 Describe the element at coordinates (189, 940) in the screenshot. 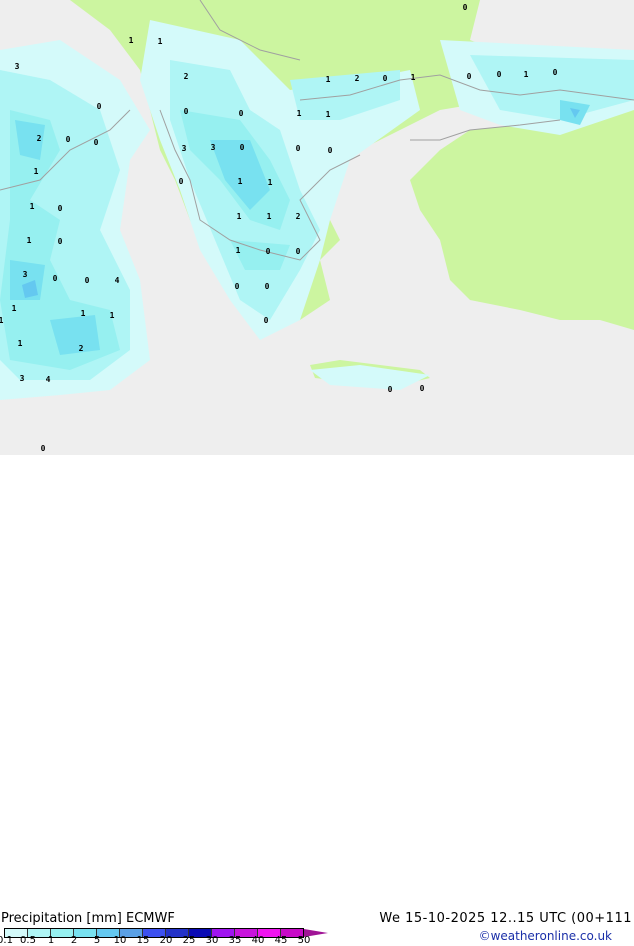

I see `color-scale-tick-label: 25` at that location.